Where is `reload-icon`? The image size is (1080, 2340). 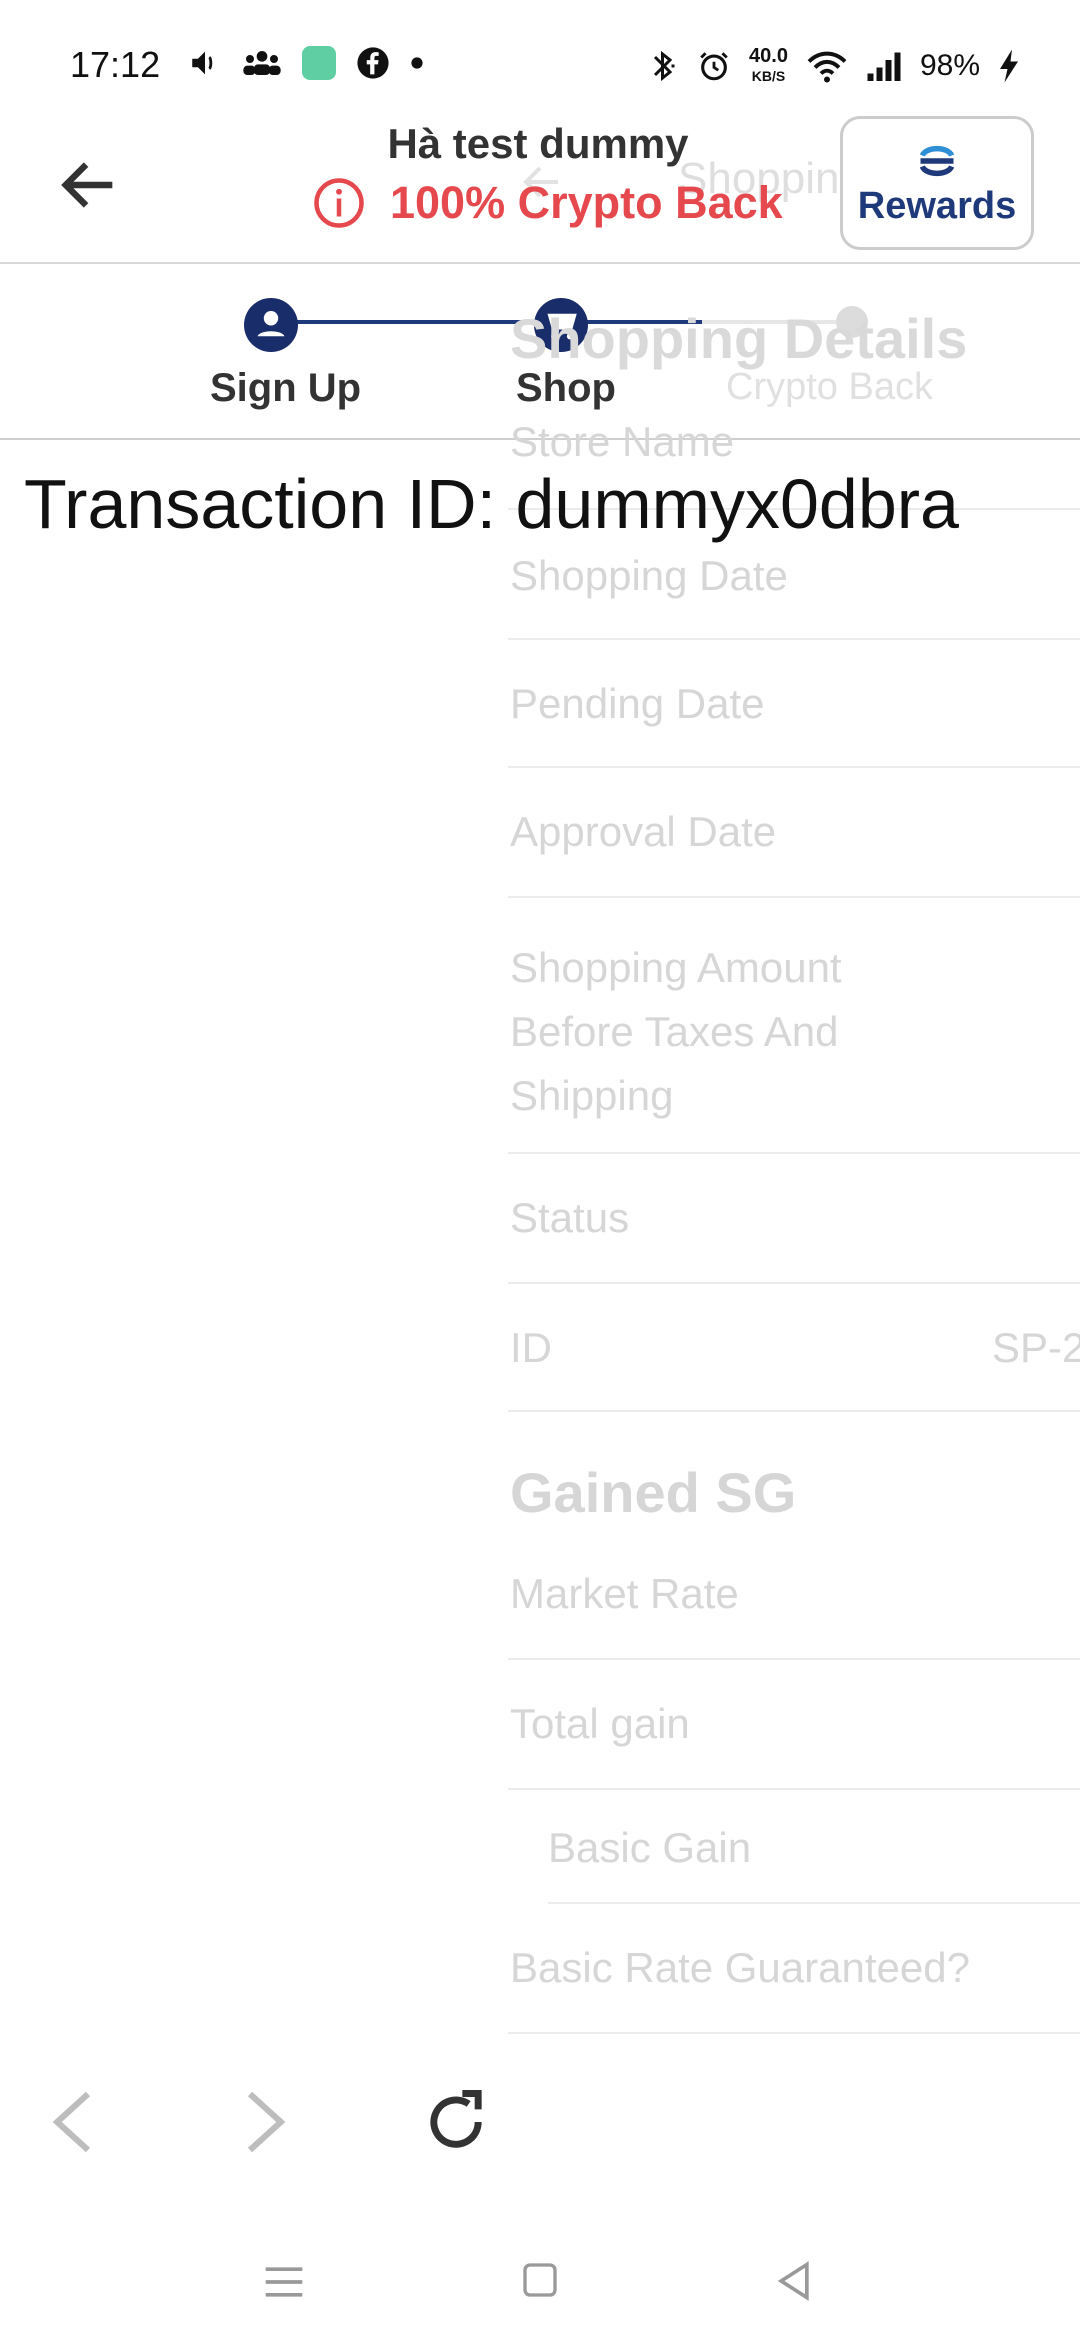
reload-icon is located at coordinates (456, 2122).